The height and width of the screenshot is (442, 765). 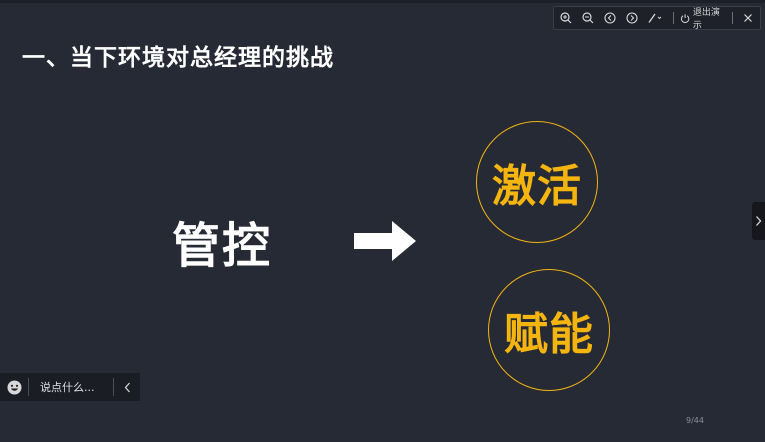 I want to click on zoom-out-button, so click(x=588, y=18).